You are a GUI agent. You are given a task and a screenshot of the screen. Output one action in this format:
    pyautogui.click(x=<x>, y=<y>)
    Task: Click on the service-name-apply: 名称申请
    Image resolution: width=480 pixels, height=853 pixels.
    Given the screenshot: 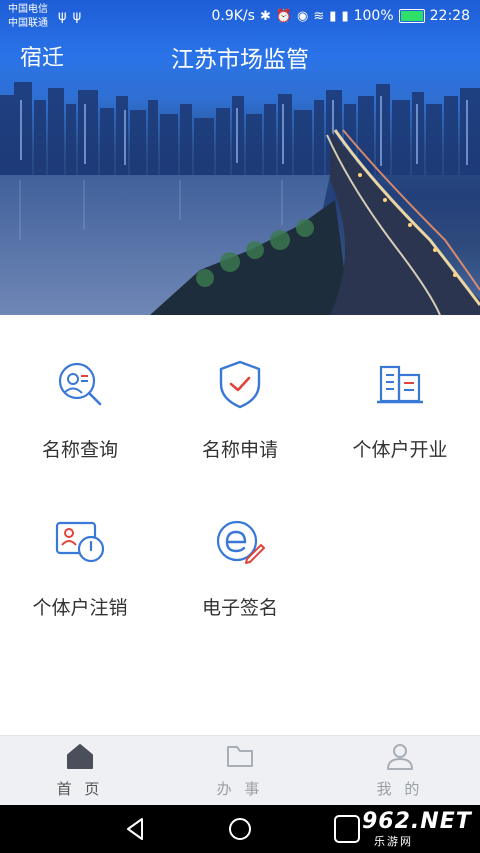 What is the action you would take?
    pyautogui.click(x=240, y=388)
    